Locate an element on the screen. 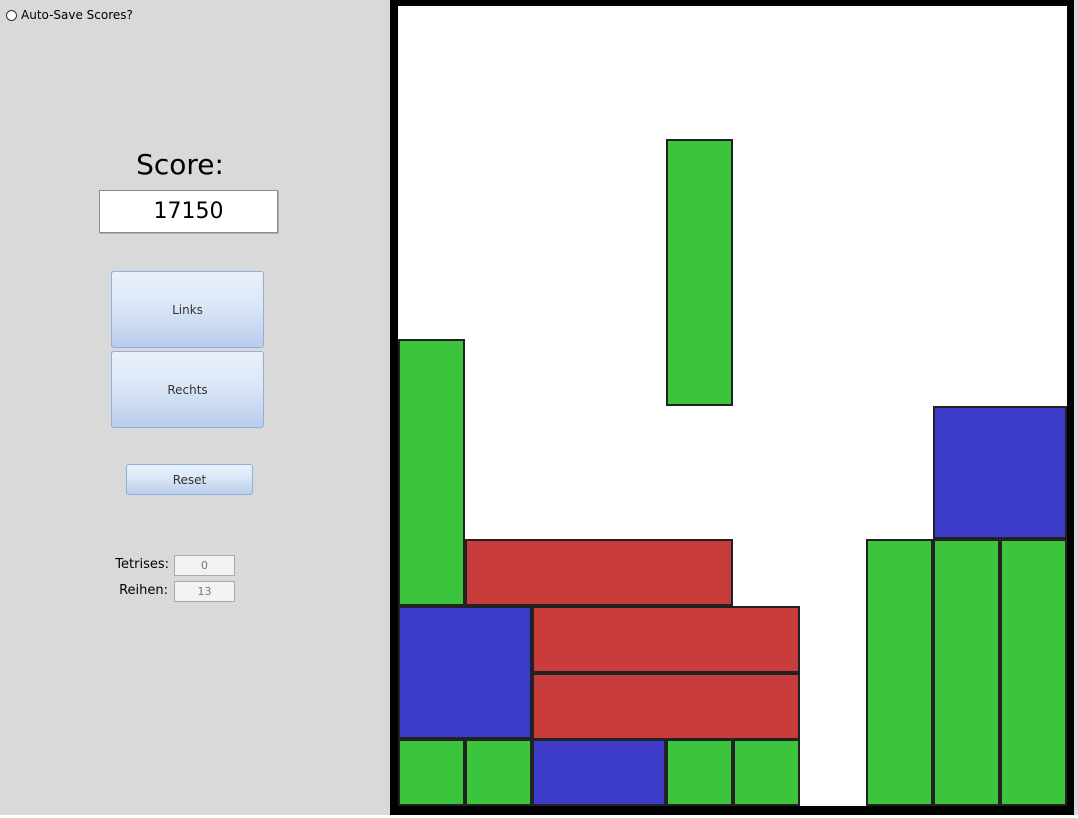  piece-blue-right is located at coordinates (1000, 472).